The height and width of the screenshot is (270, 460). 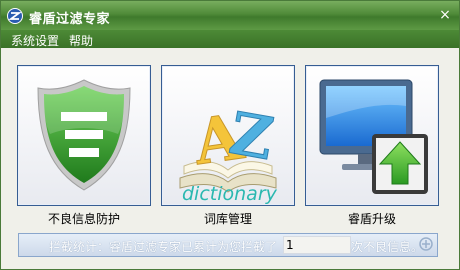 I want to click on upgrade-label: 睿盾升级, so click(x=371, y=219).